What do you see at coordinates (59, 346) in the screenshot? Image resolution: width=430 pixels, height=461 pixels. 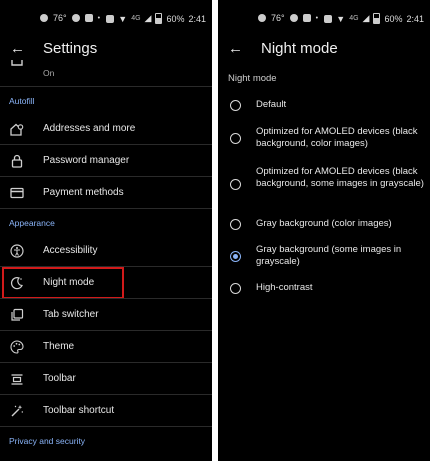 I see `item-label: Theme` at bounding box center [59, 346].